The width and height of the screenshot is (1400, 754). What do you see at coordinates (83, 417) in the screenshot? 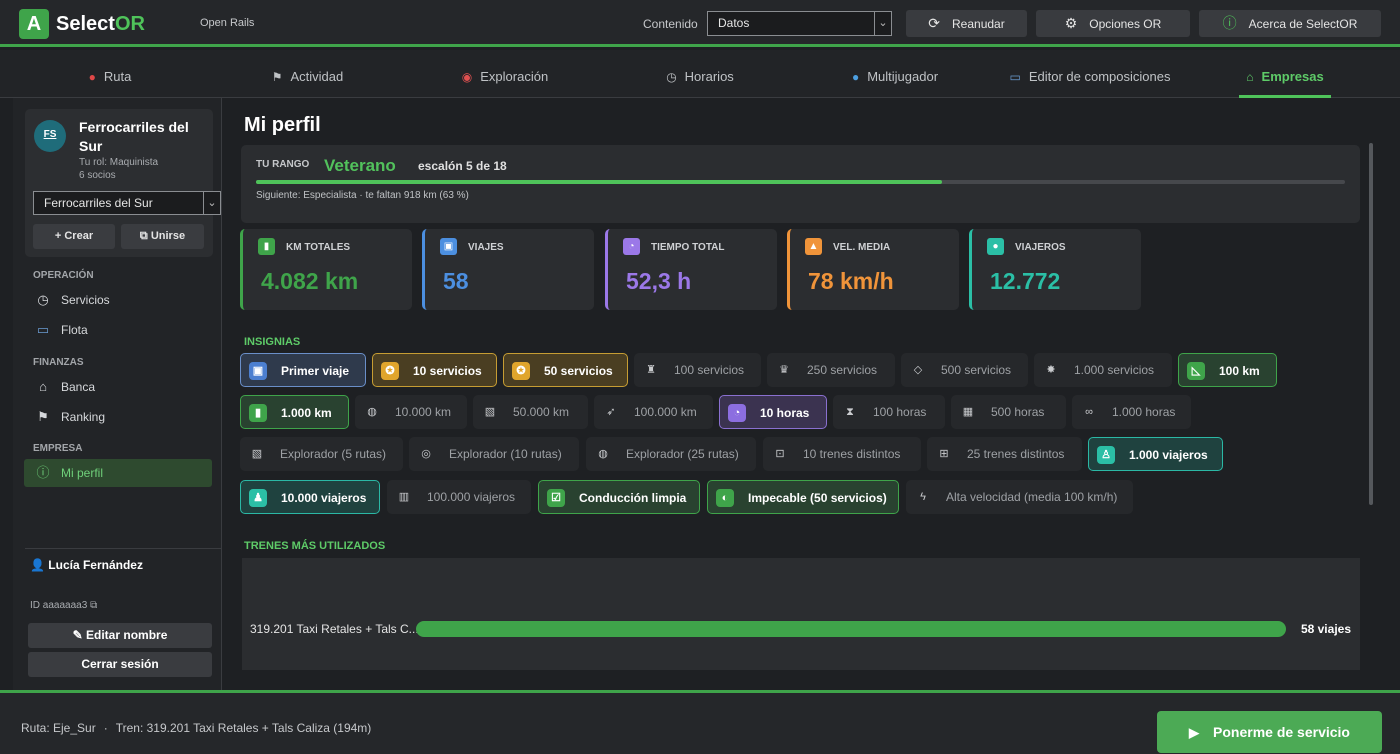
I see `sidebar-item-label: Ranking` at bounding box center [83, 417].